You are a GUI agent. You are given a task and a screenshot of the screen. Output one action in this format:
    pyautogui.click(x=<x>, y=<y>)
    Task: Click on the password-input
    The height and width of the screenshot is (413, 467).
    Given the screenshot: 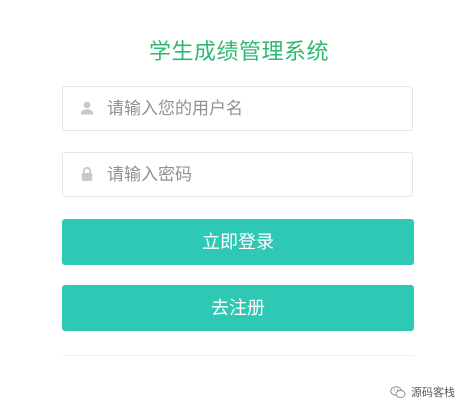 What is the action you would take?
    pyautogui.click(x=257, y=174)
    